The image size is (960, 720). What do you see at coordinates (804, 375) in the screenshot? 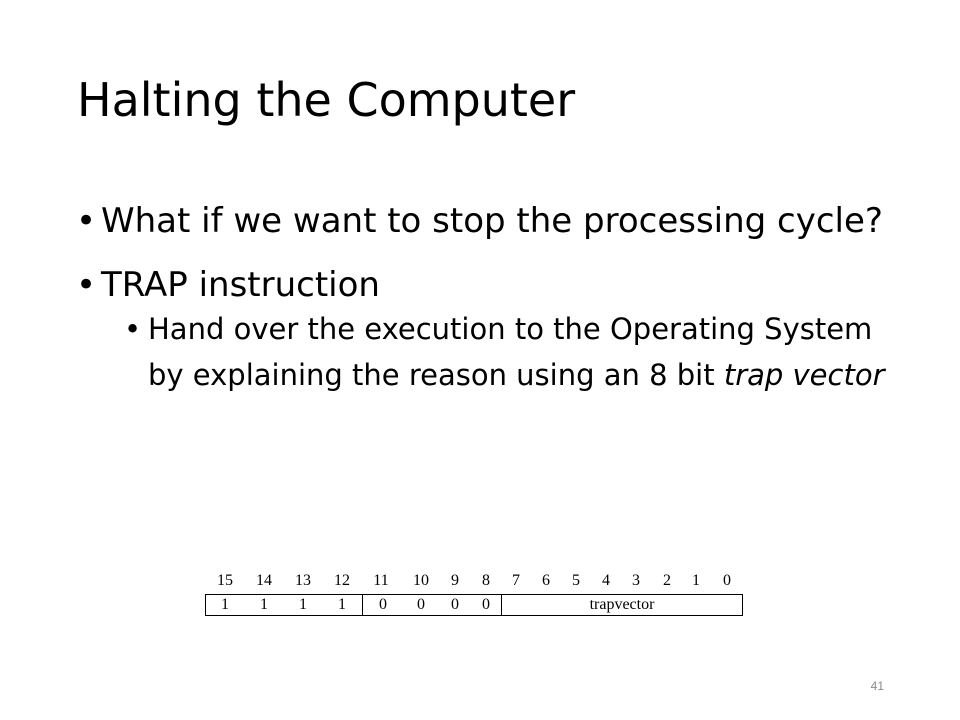
I see `trap-vector-emphasis: trap vector` at bounding box center [804, 375].